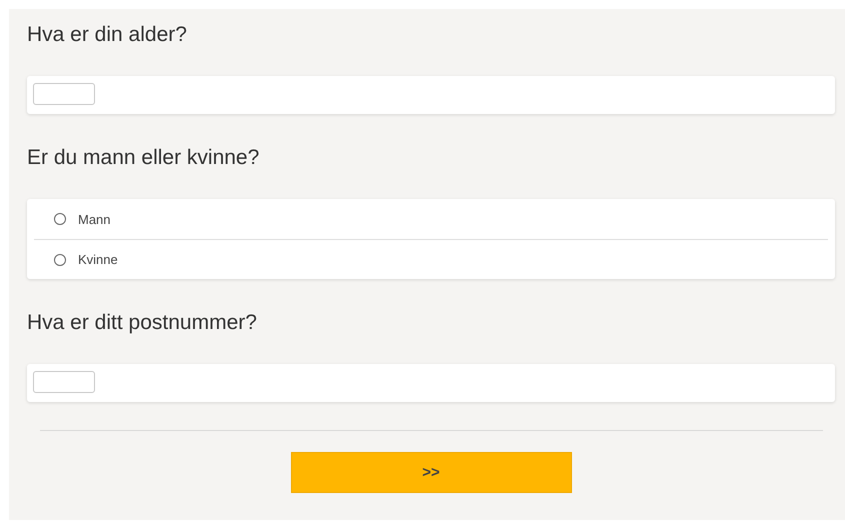 The width and height of the screenshot is (845, 523). What do you see at coordinates (142, 323) in the screenshot?
I see `question-title: Hva er ditt postnummer?` at bounding box center [142, 323].